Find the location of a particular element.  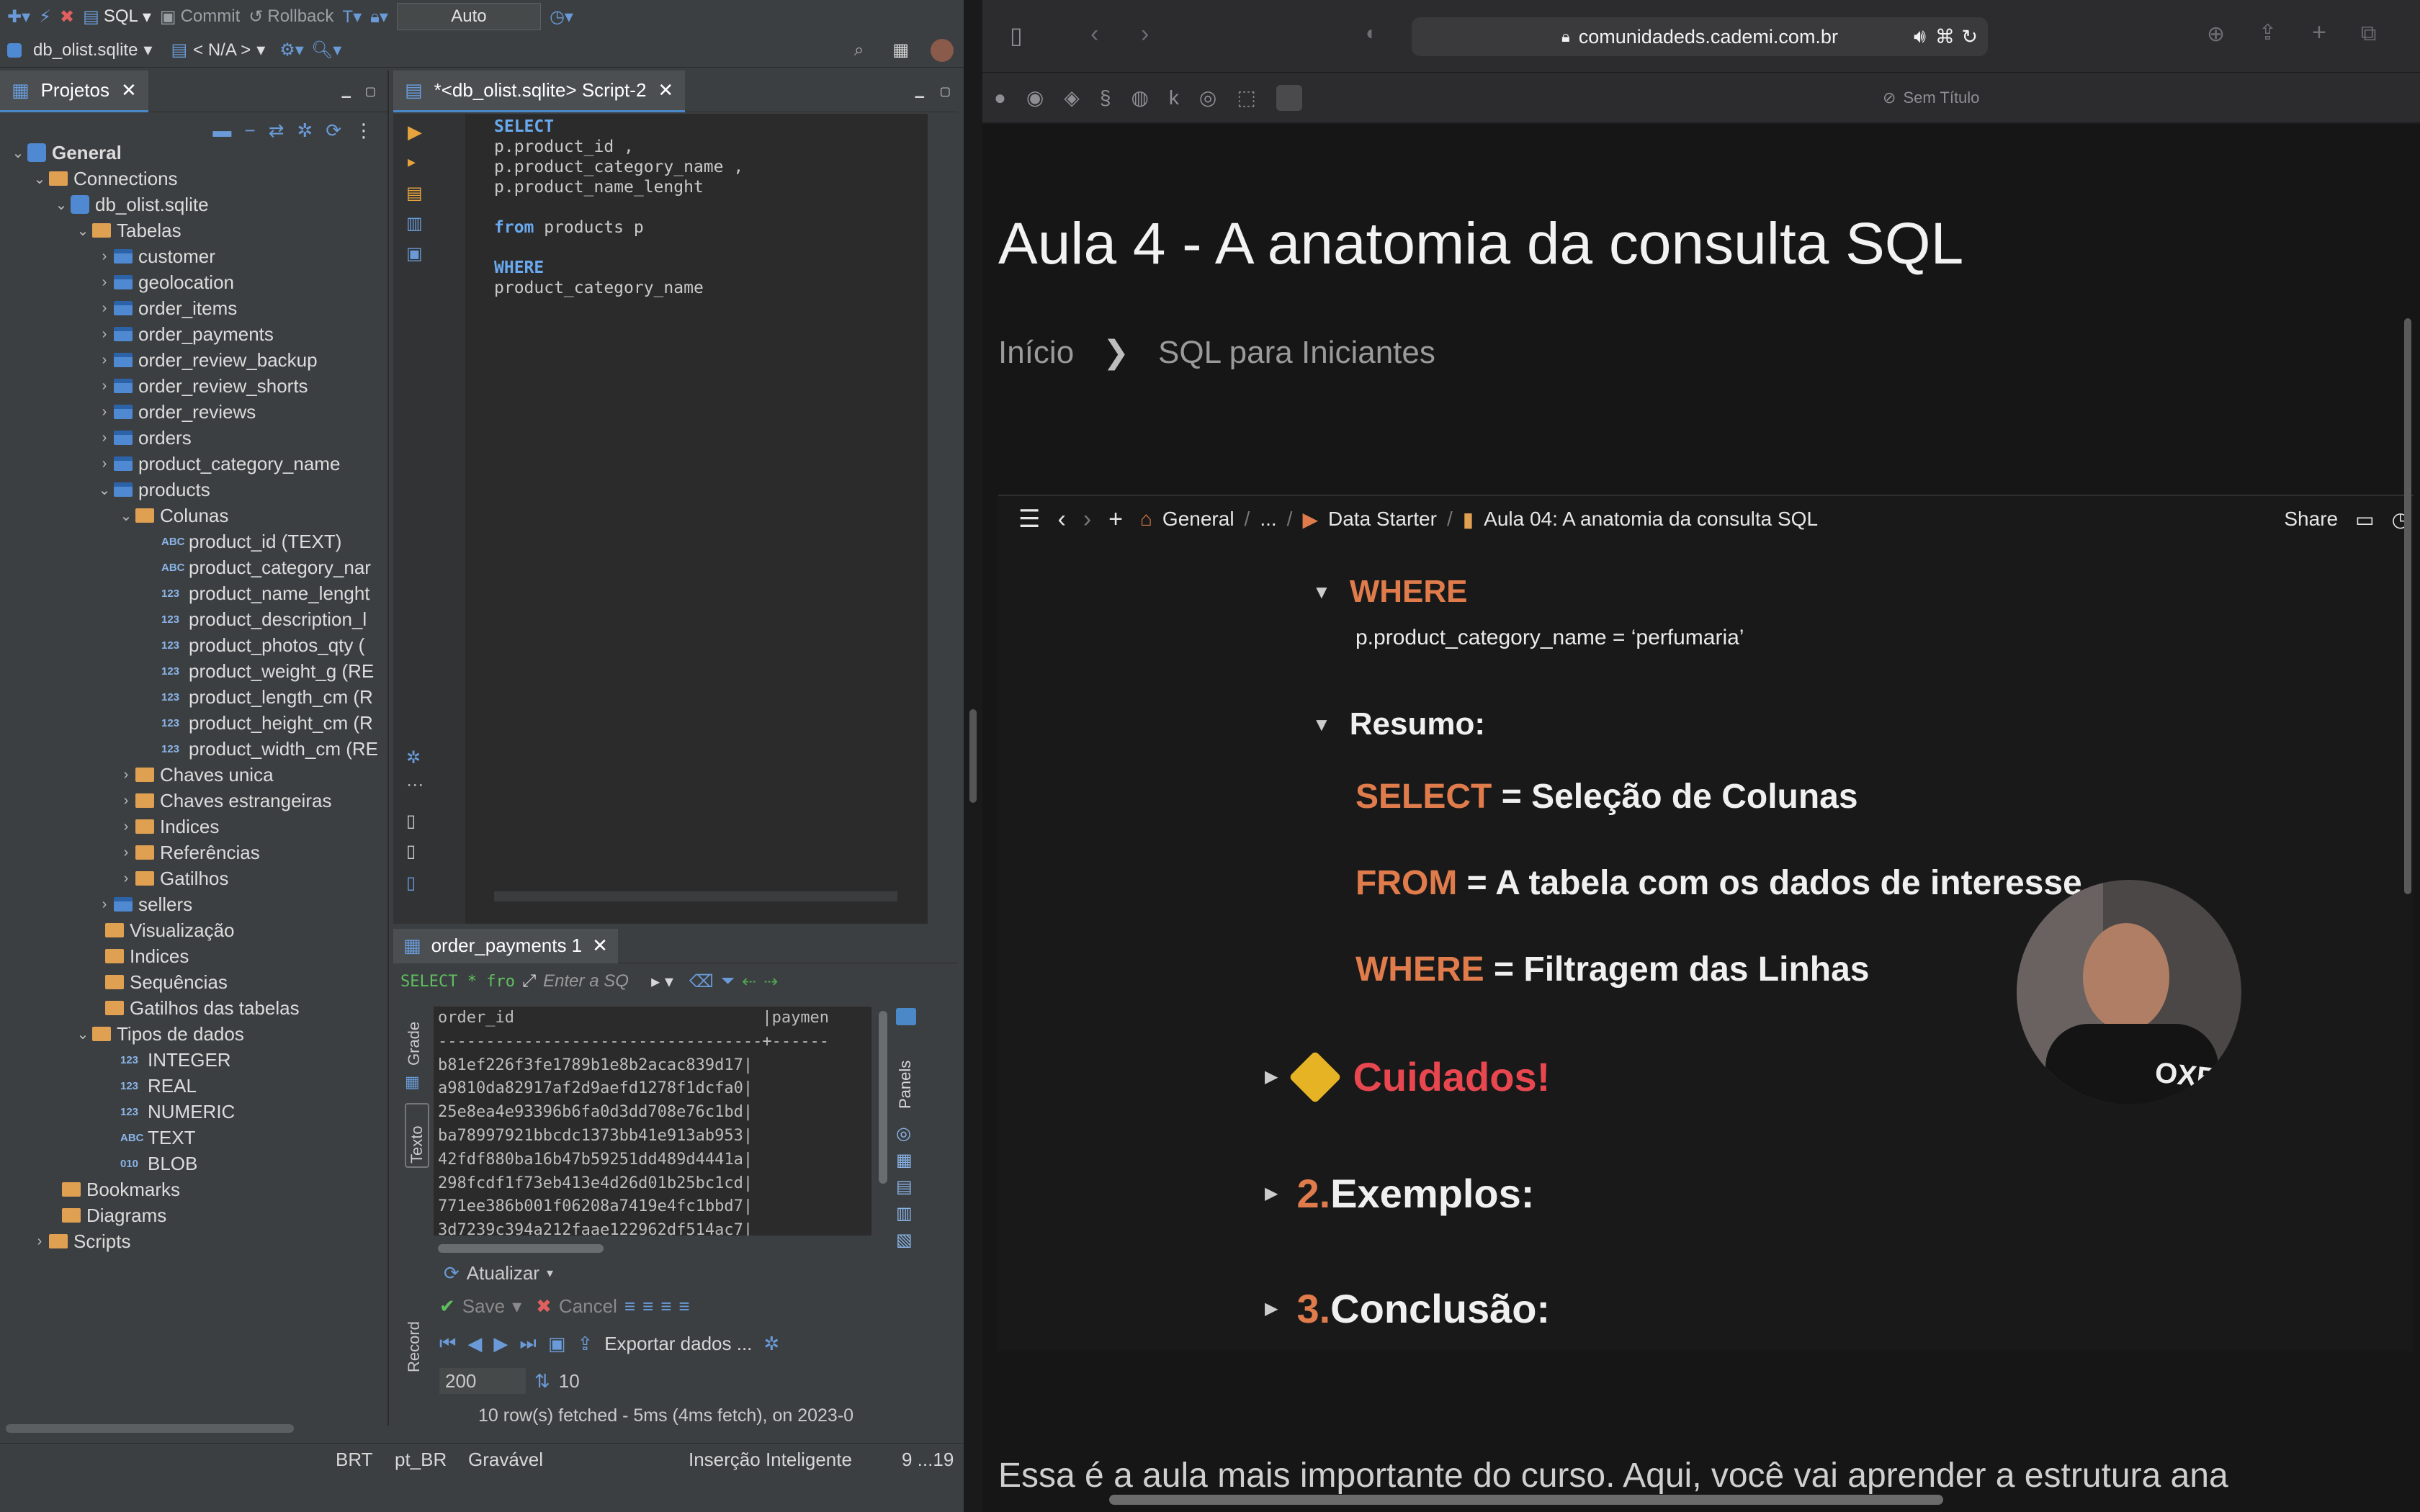

value-icon: ◎ is located at coordinates (909, 1133).